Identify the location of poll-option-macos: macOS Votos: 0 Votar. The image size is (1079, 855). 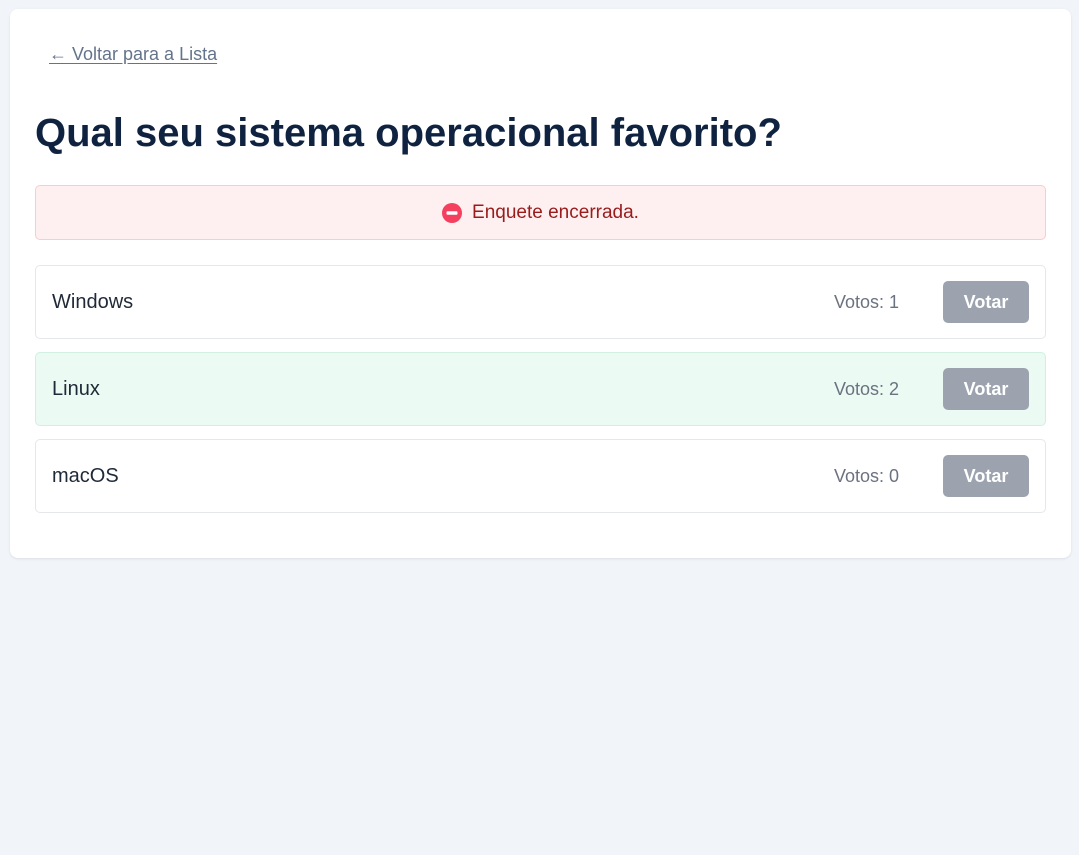
(540, 476).